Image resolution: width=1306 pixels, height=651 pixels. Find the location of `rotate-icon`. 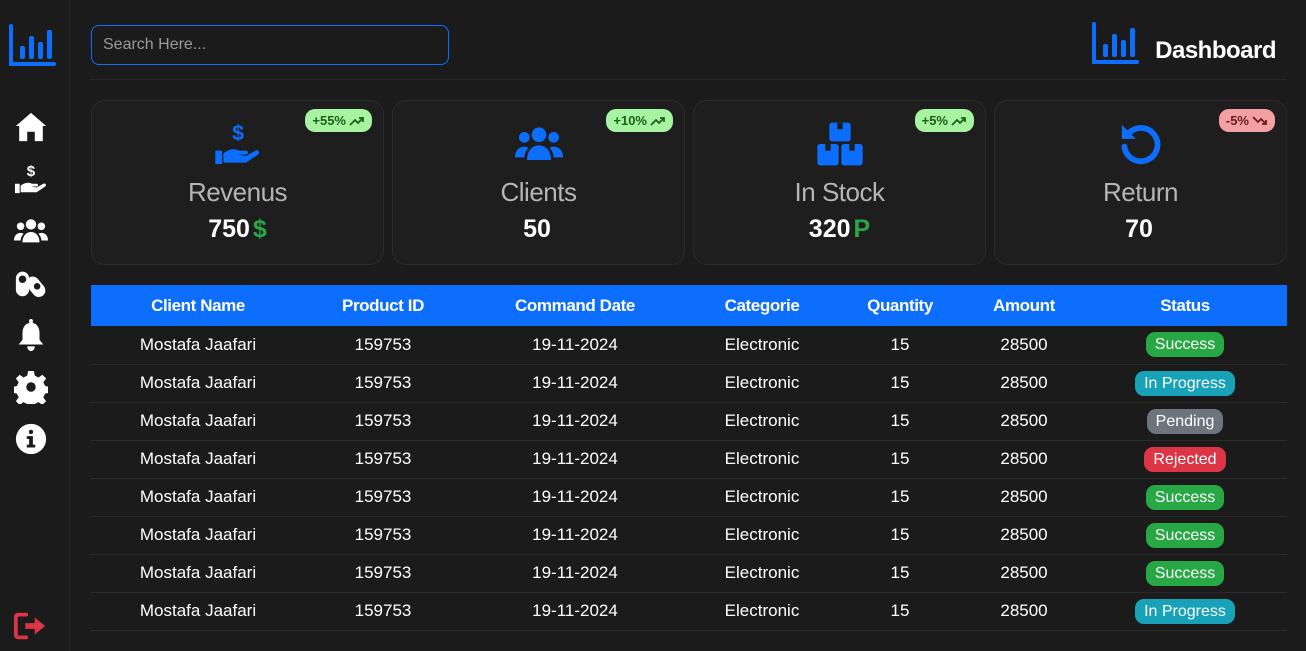

rotate-icon is located at coordinates (1141, 144).